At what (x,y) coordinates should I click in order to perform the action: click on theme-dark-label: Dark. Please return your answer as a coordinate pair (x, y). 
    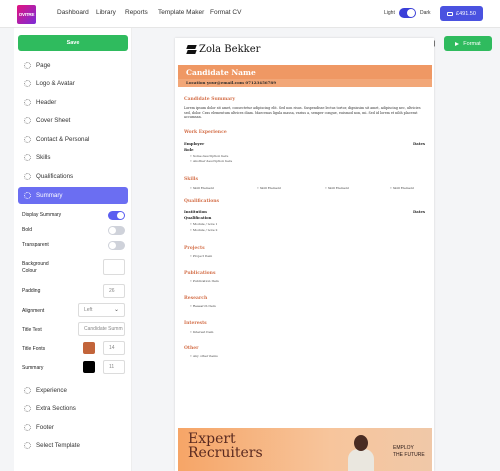
    Looking at the image, I should click on (425, 13).